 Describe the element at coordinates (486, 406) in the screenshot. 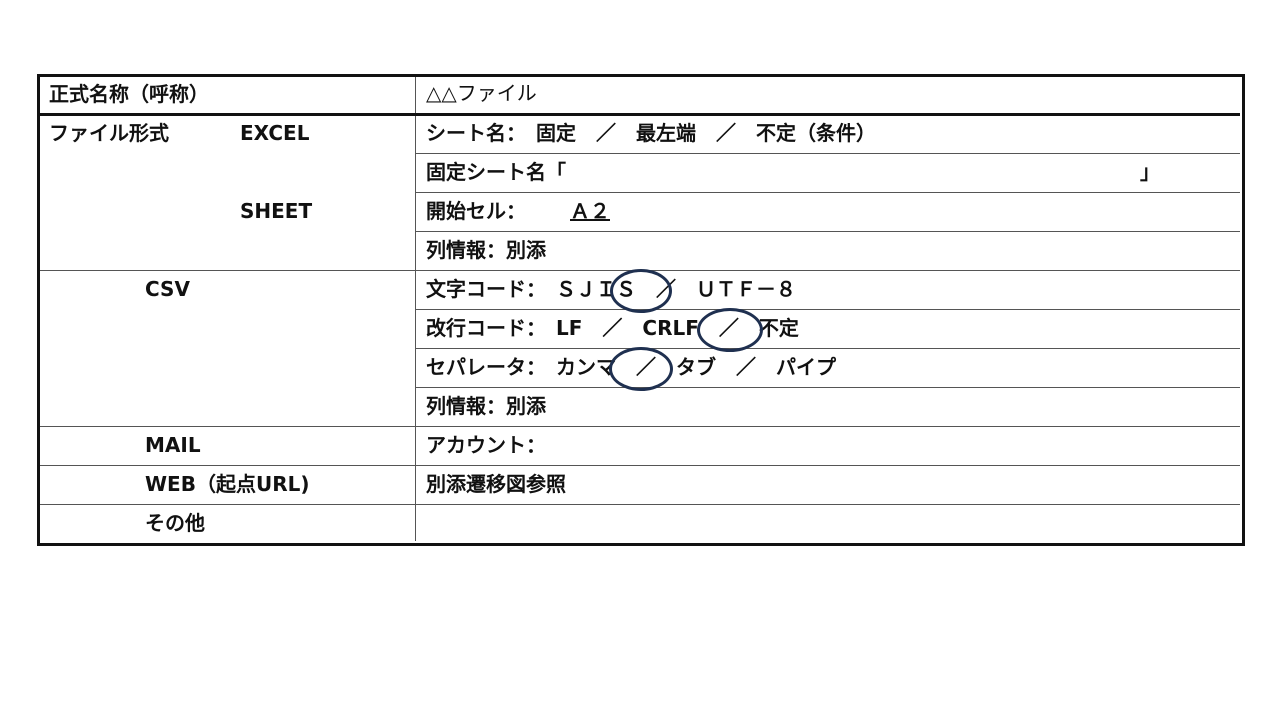

I see `csv-column-info: 列情報：別添` at that location.